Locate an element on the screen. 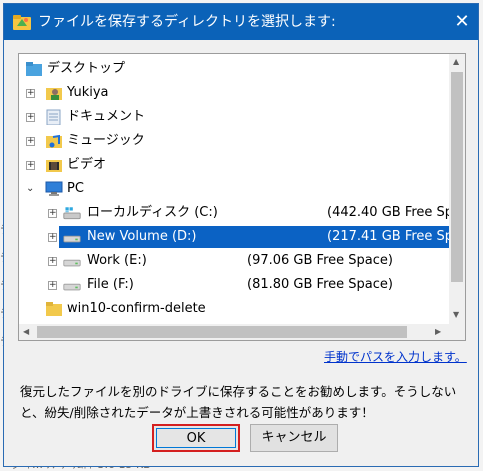  scroll-corner is located at coordinates (457, 332).